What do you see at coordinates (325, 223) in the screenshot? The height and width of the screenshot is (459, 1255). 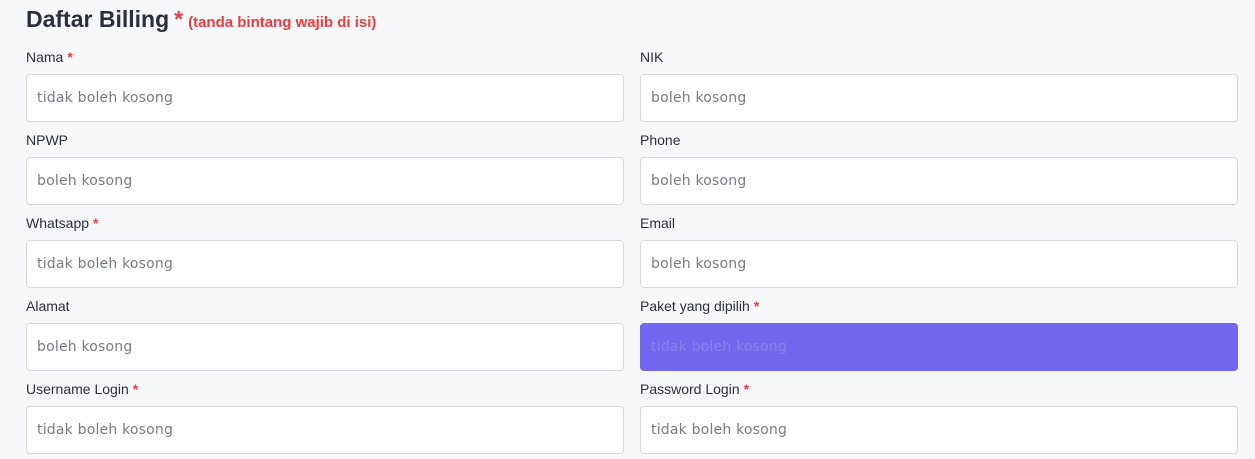 I see `whatsapp-label: Whatsapp *` at bounding box center [325, 223].